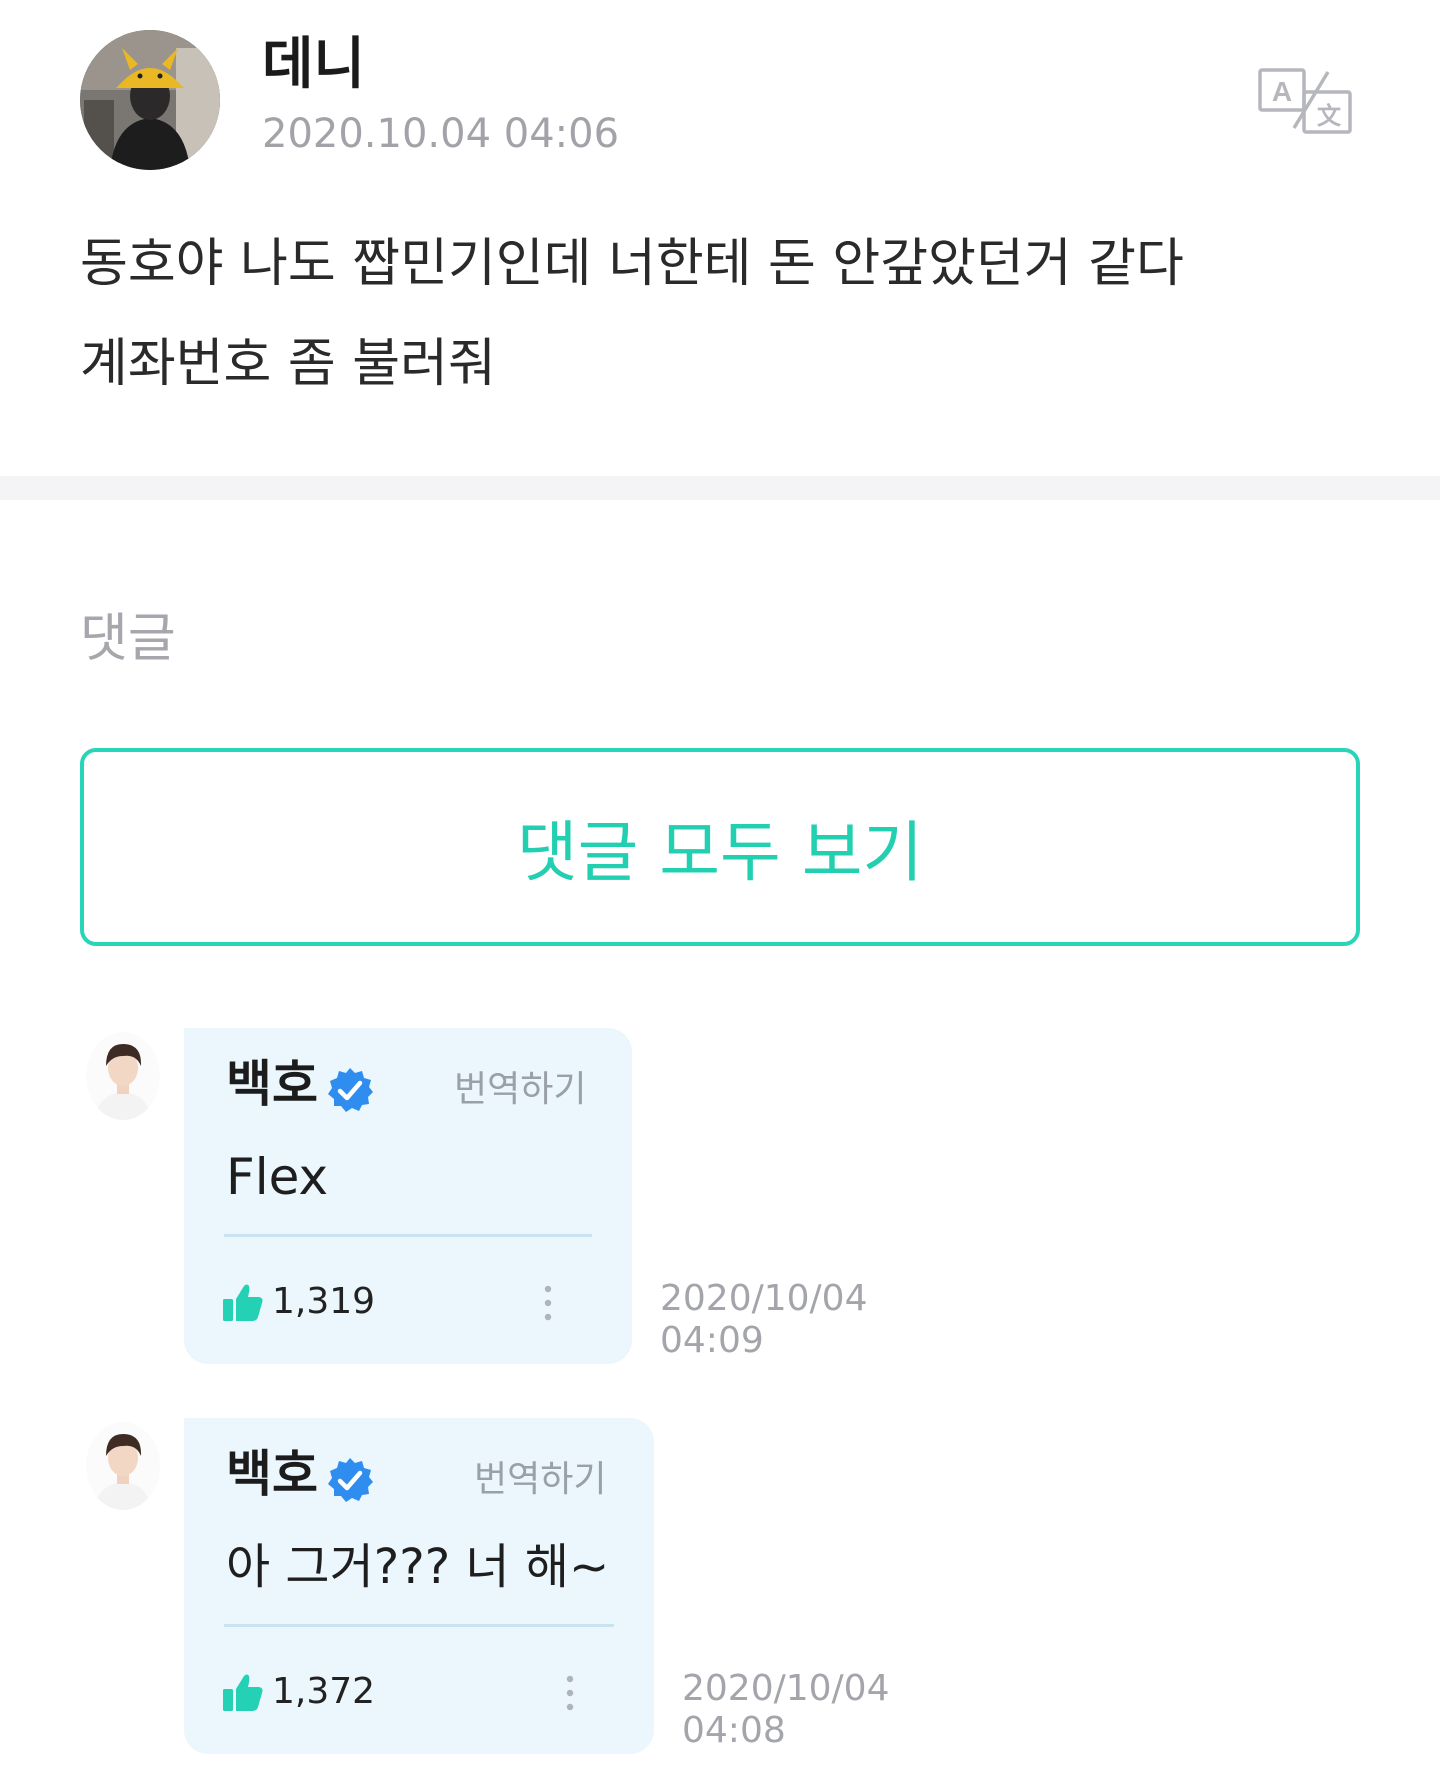  What do you see at coordinates (1282, 91) in the screenshot?
I see `svg-text: A` at bounding box center [1282, 91].